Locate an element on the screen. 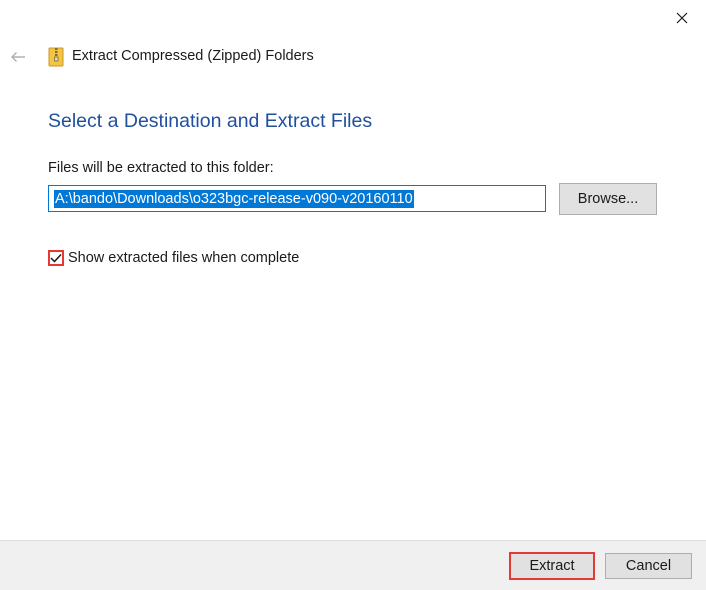 The width and height of the screenshot is (706, 590). show-files-checkbox is located at coordinates (56, 258).